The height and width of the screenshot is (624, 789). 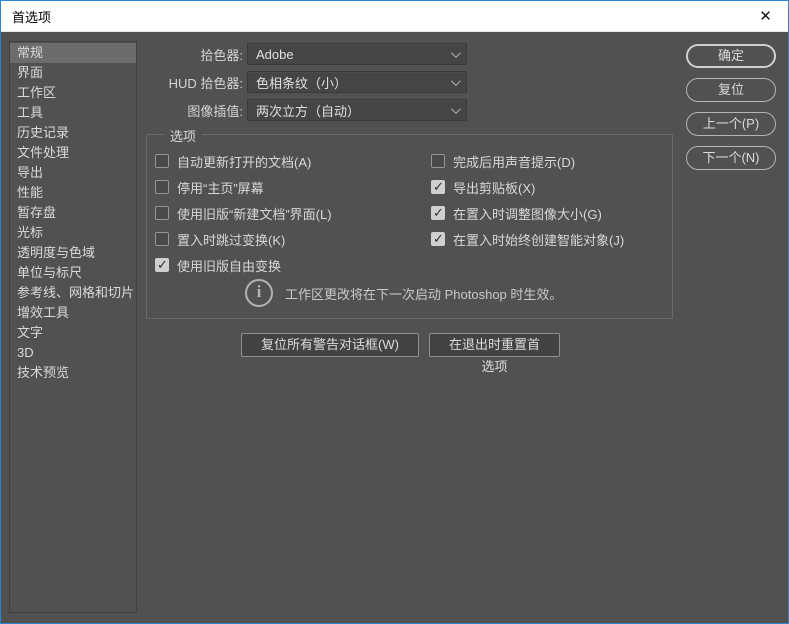 What do you see at coordinates (330, 345) in the screenshot?
I see `reset-all-warnings-button: 复位所有警告对话框(W)` at bounding box center [330, 345].